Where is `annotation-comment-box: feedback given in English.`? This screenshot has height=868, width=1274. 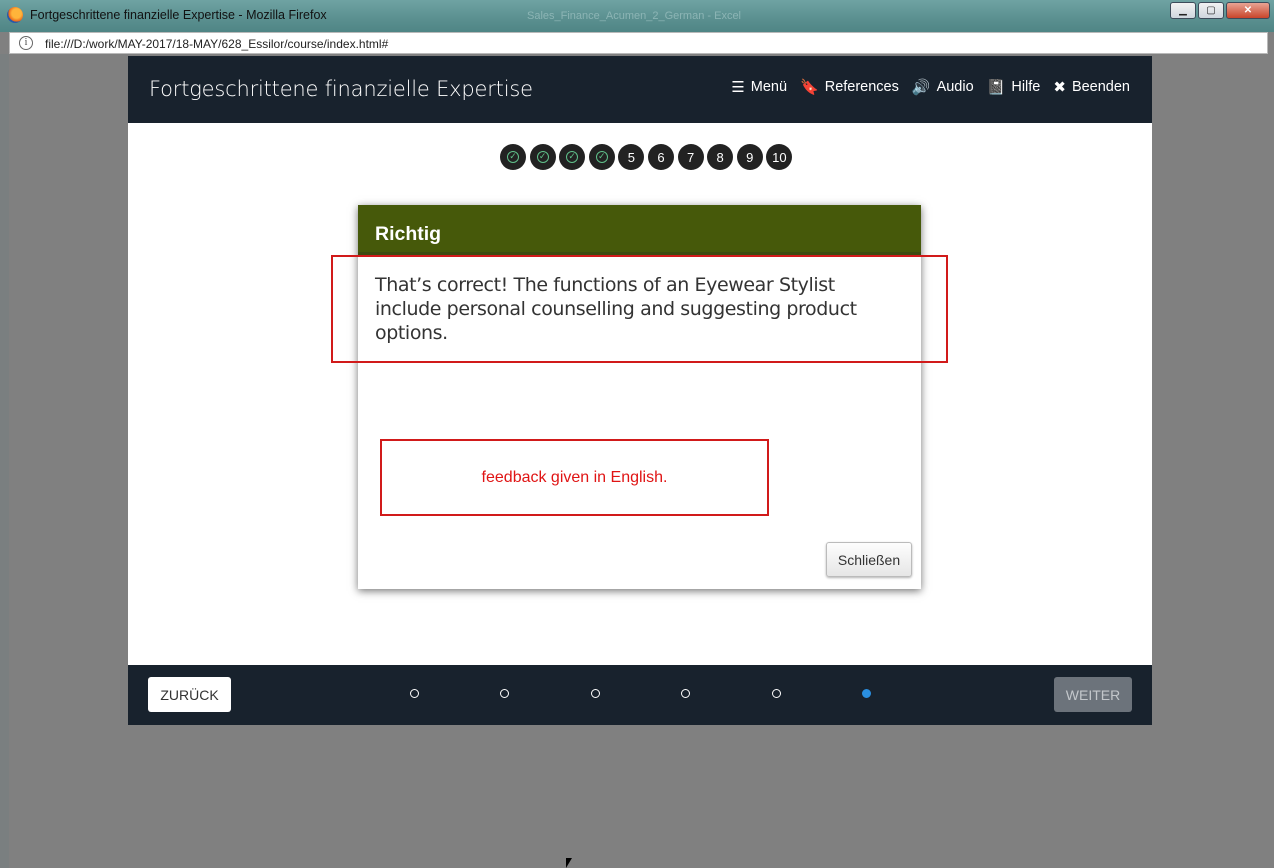
annotation-comment-box: feedback given in English. is located at coordinates (574, 477).